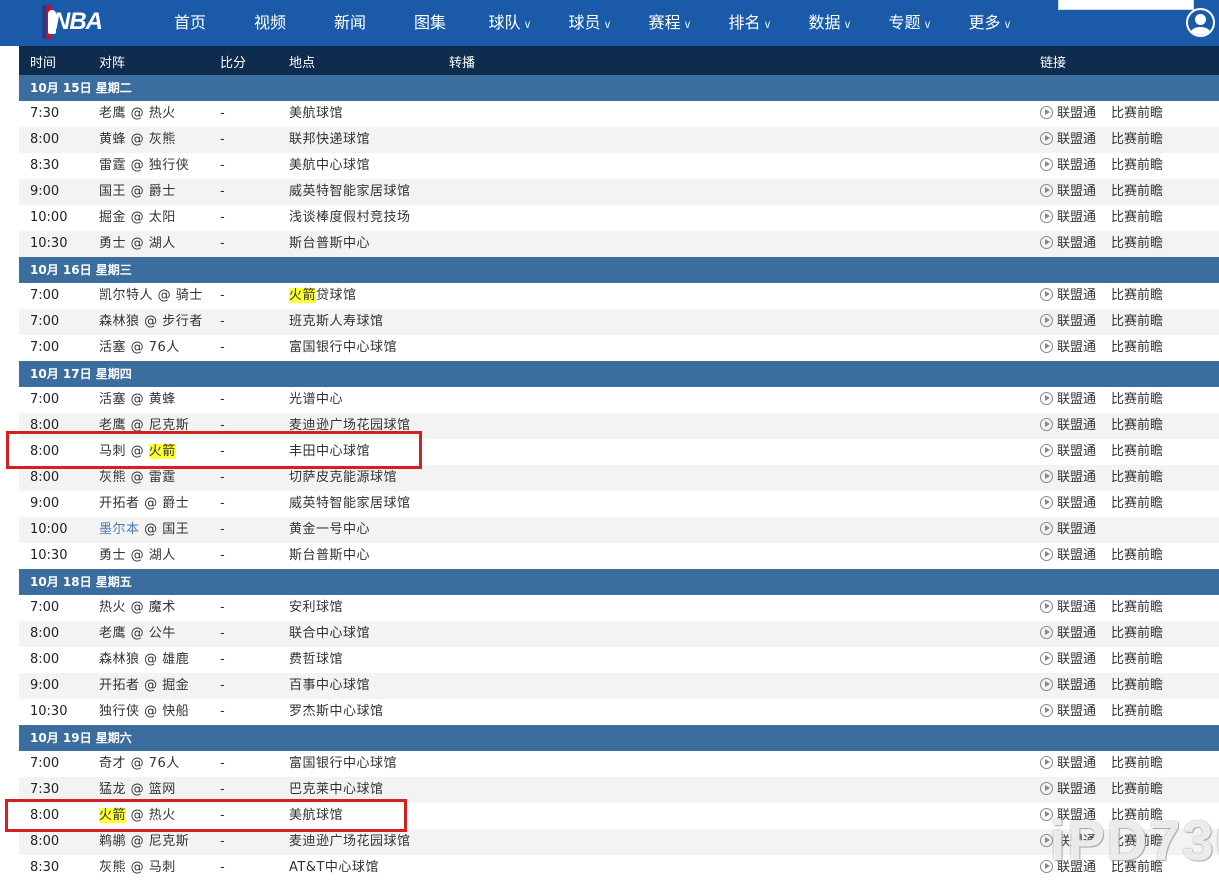  What do you see at coordinates (137, 633) in the screenshot?
I see `matchup: 老鹰 @ 公牛` at bounding box center [137, 633].